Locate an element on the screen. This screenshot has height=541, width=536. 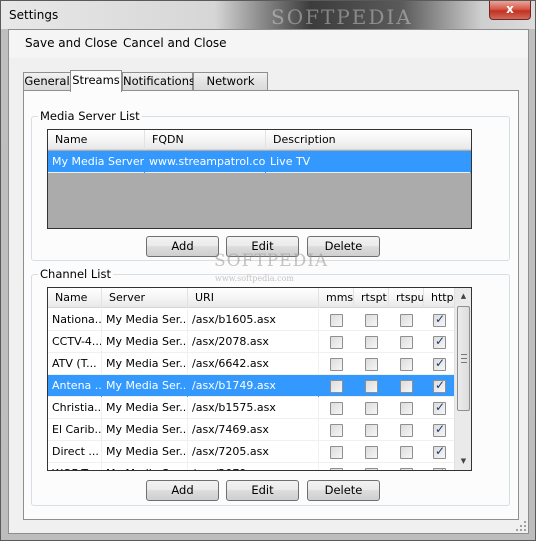
column-header-description: Description is located at coordinates (368, 140).